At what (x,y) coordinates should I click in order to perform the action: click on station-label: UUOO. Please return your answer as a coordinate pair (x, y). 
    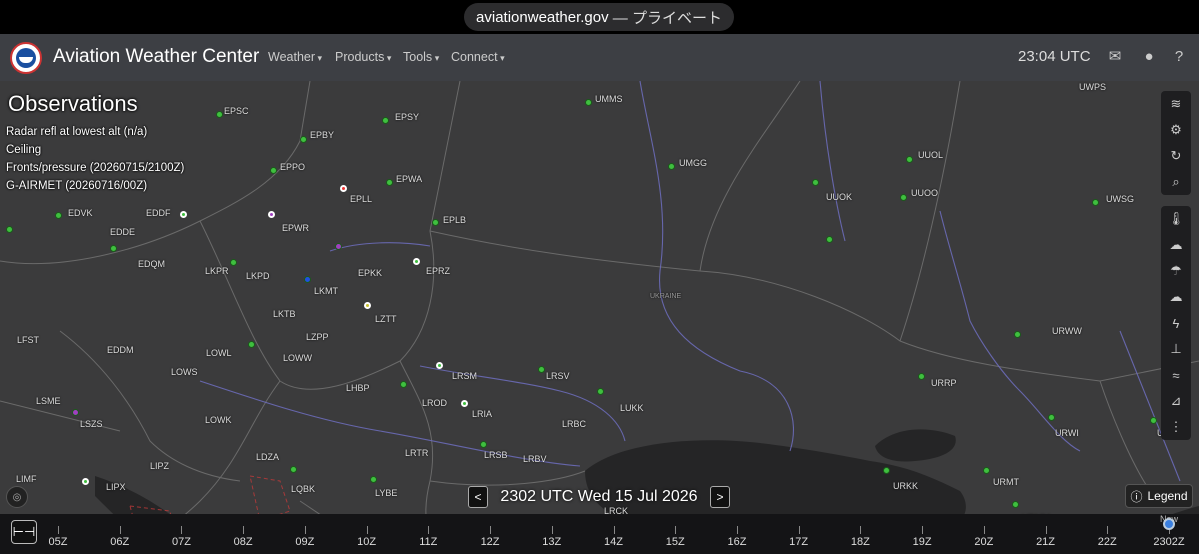
    Looking at the image, I should click on (924, 193).